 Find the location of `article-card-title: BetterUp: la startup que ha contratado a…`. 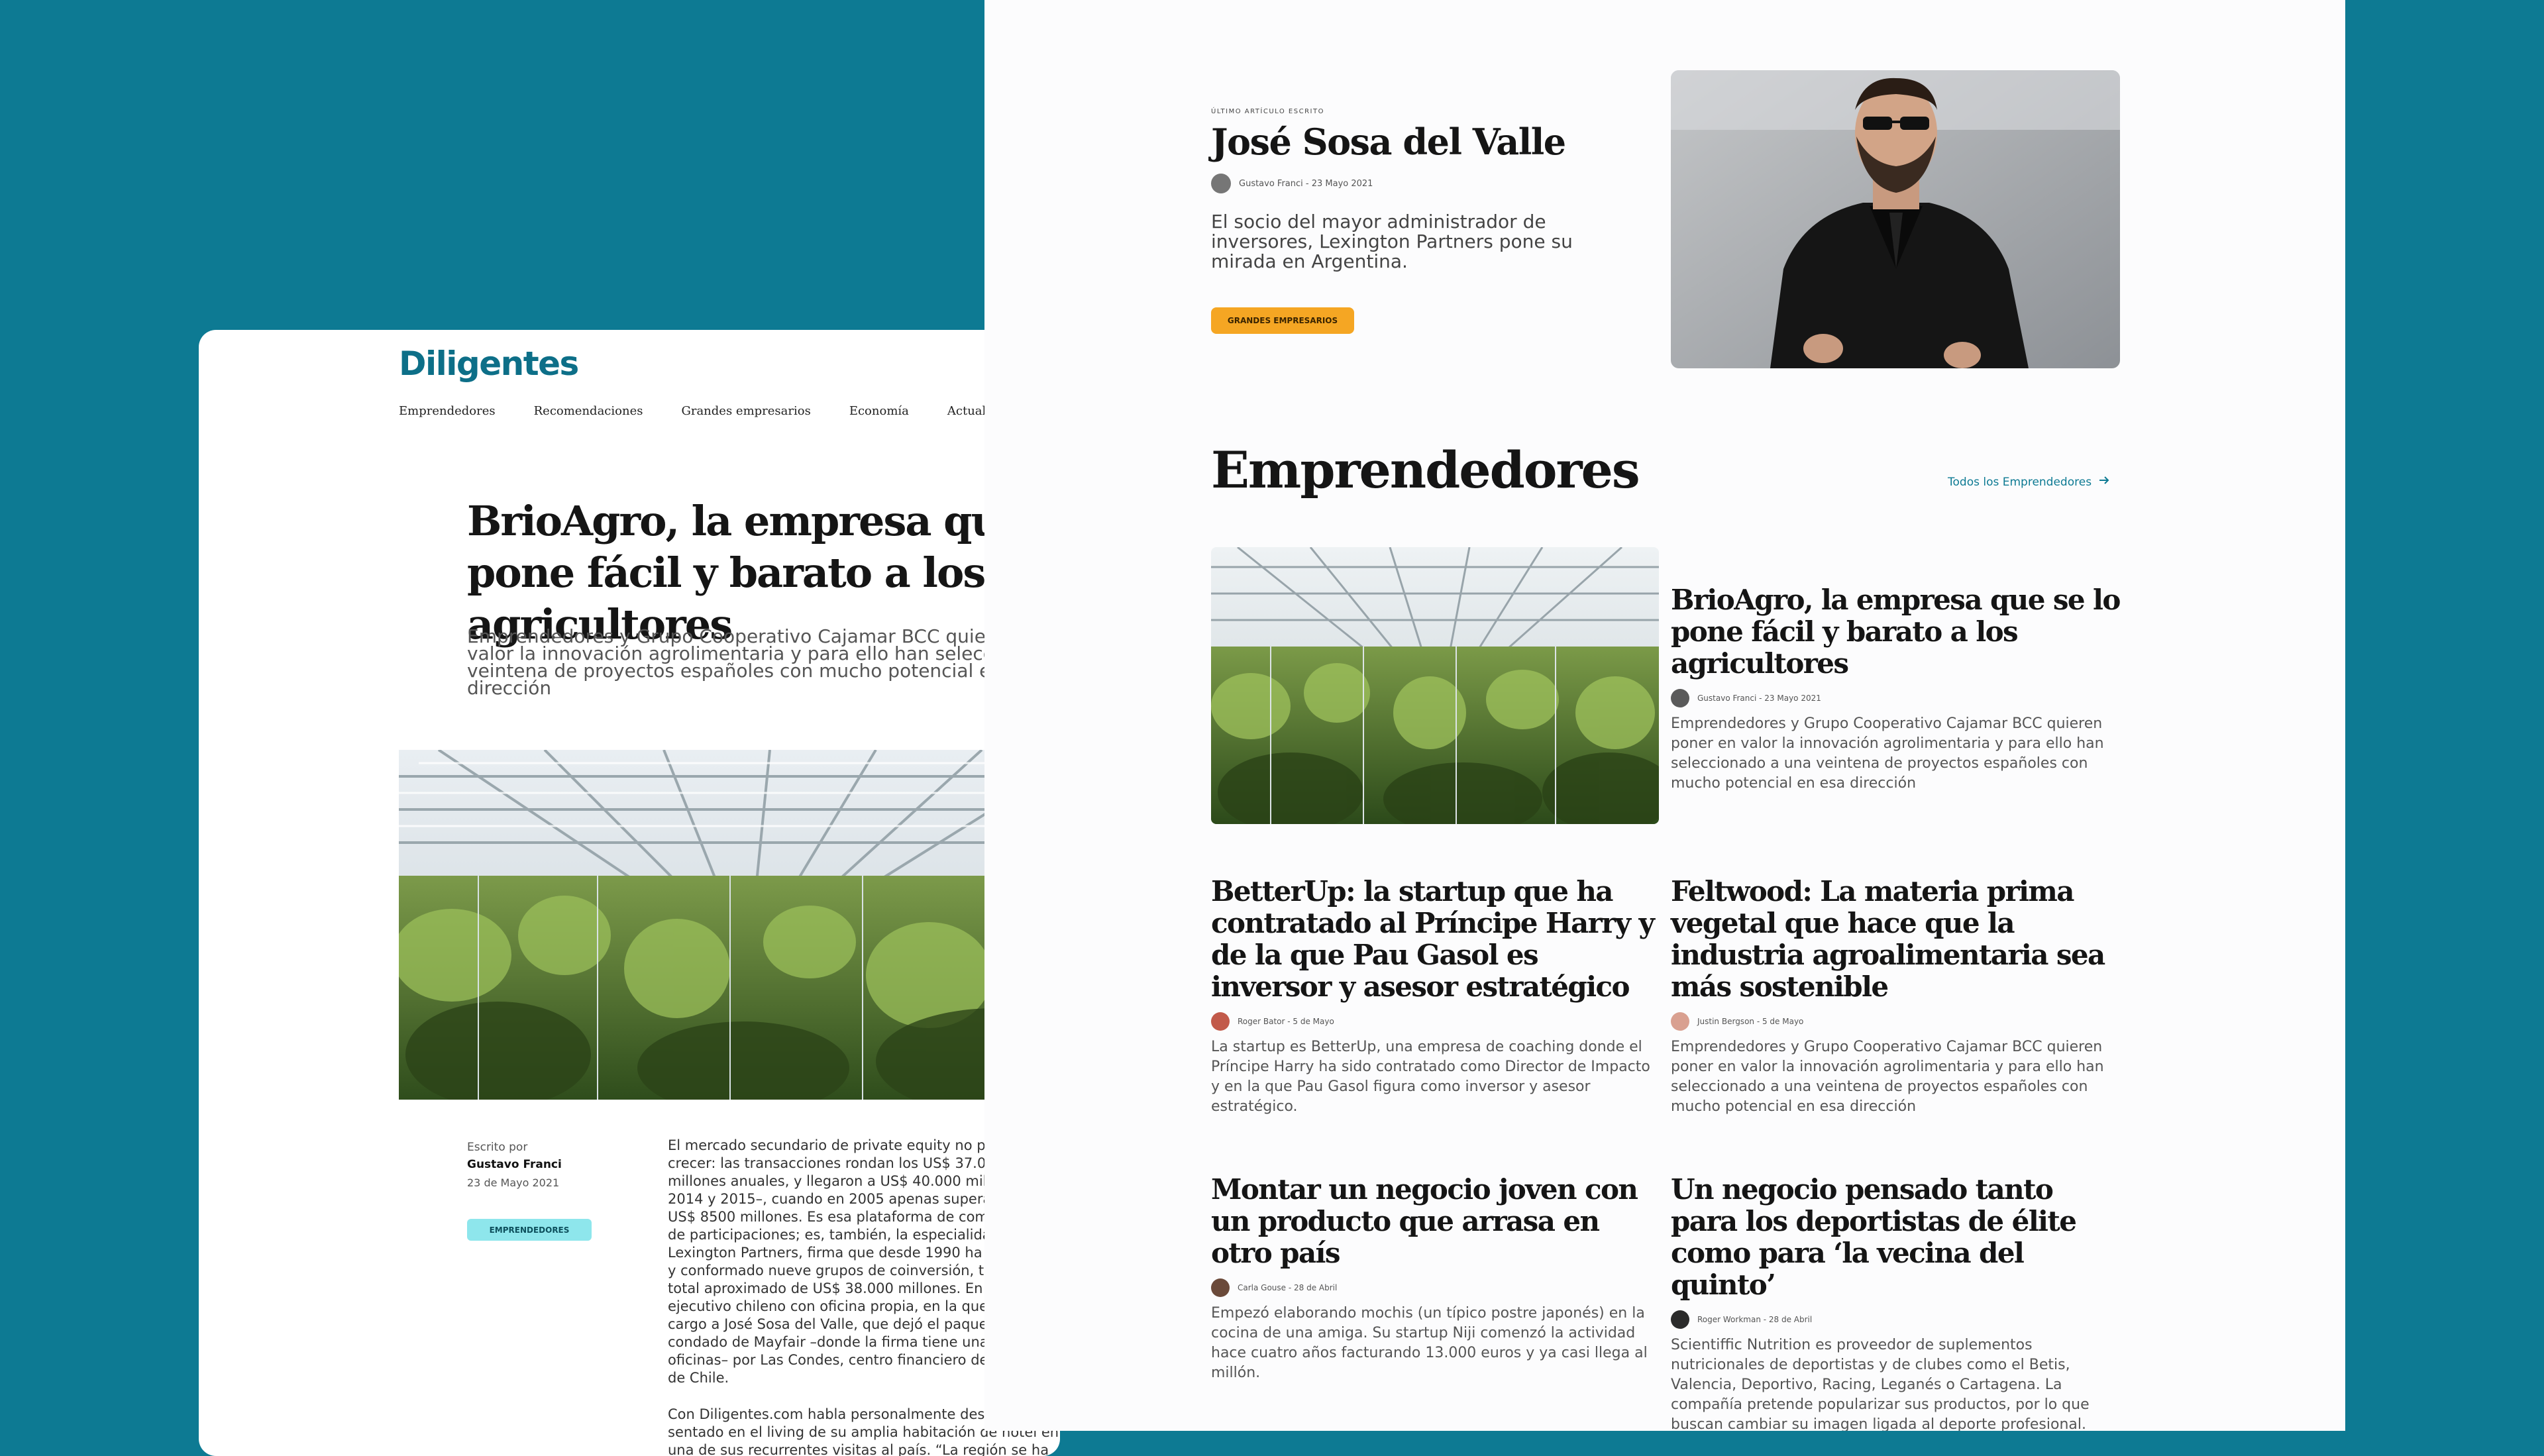

article-card-title: BetterUp: la startup que ha contratado a… is located at coordinates (1436, 939).